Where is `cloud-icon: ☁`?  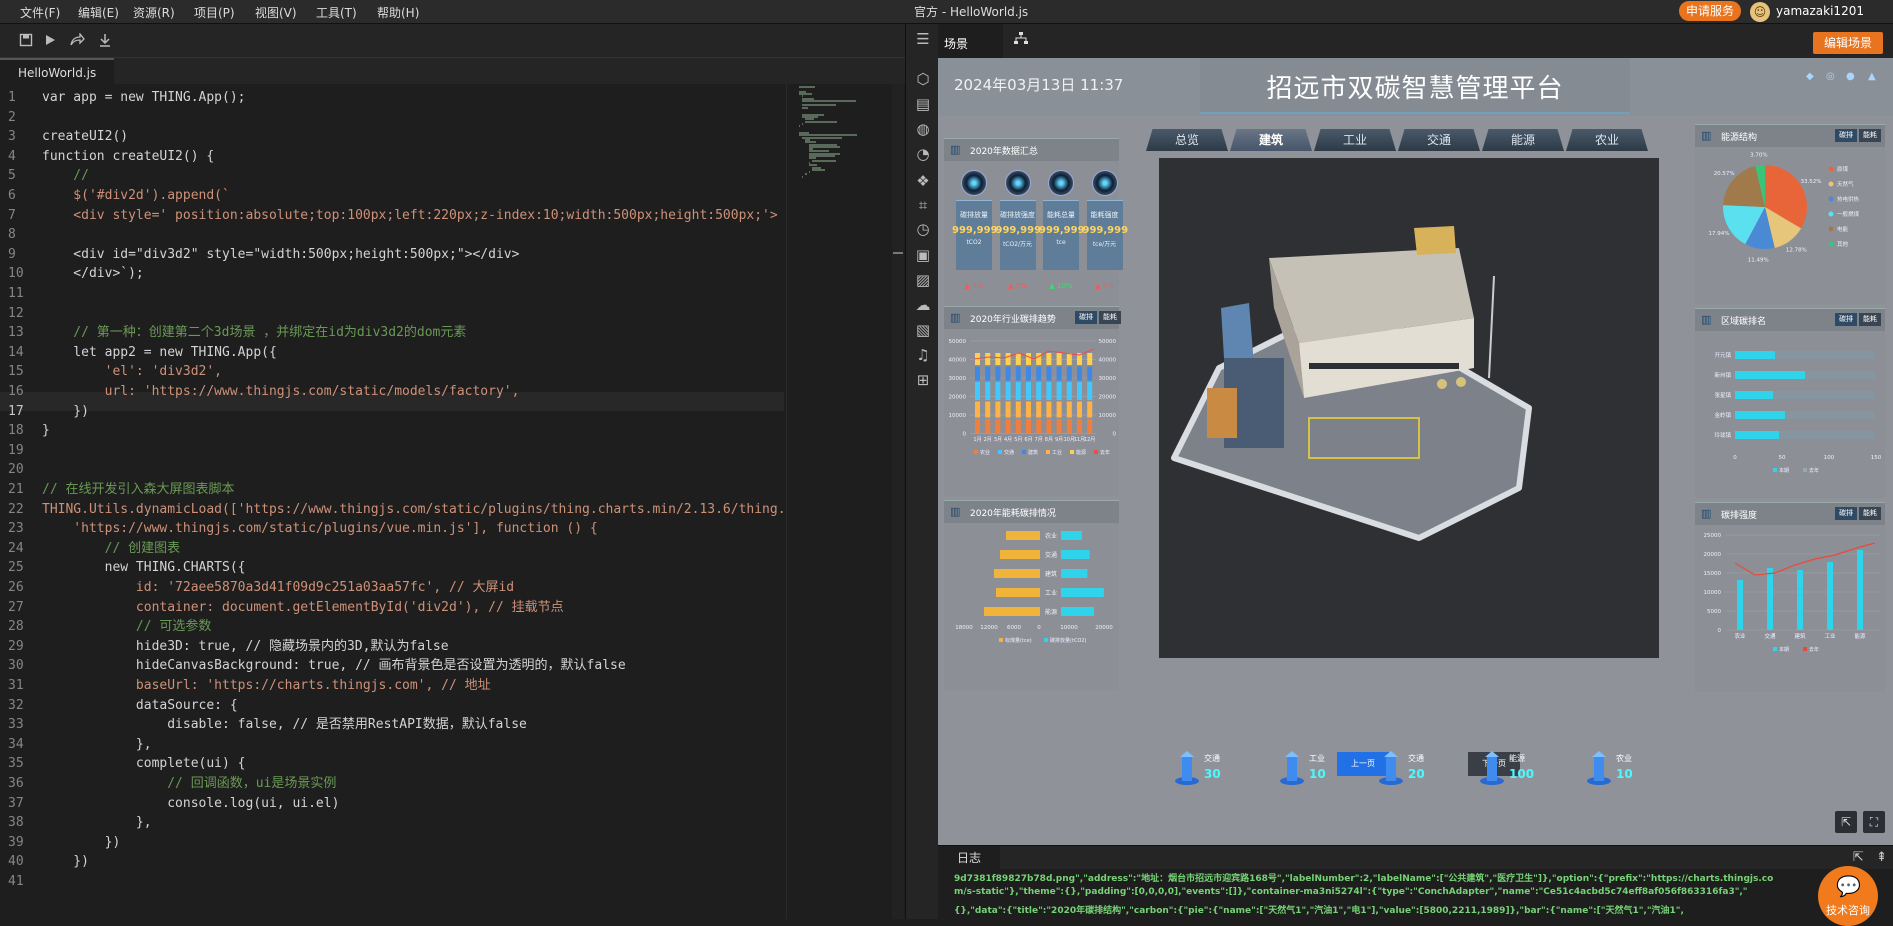
cloud-icon: ☁ is located at coordinates (923, 305).